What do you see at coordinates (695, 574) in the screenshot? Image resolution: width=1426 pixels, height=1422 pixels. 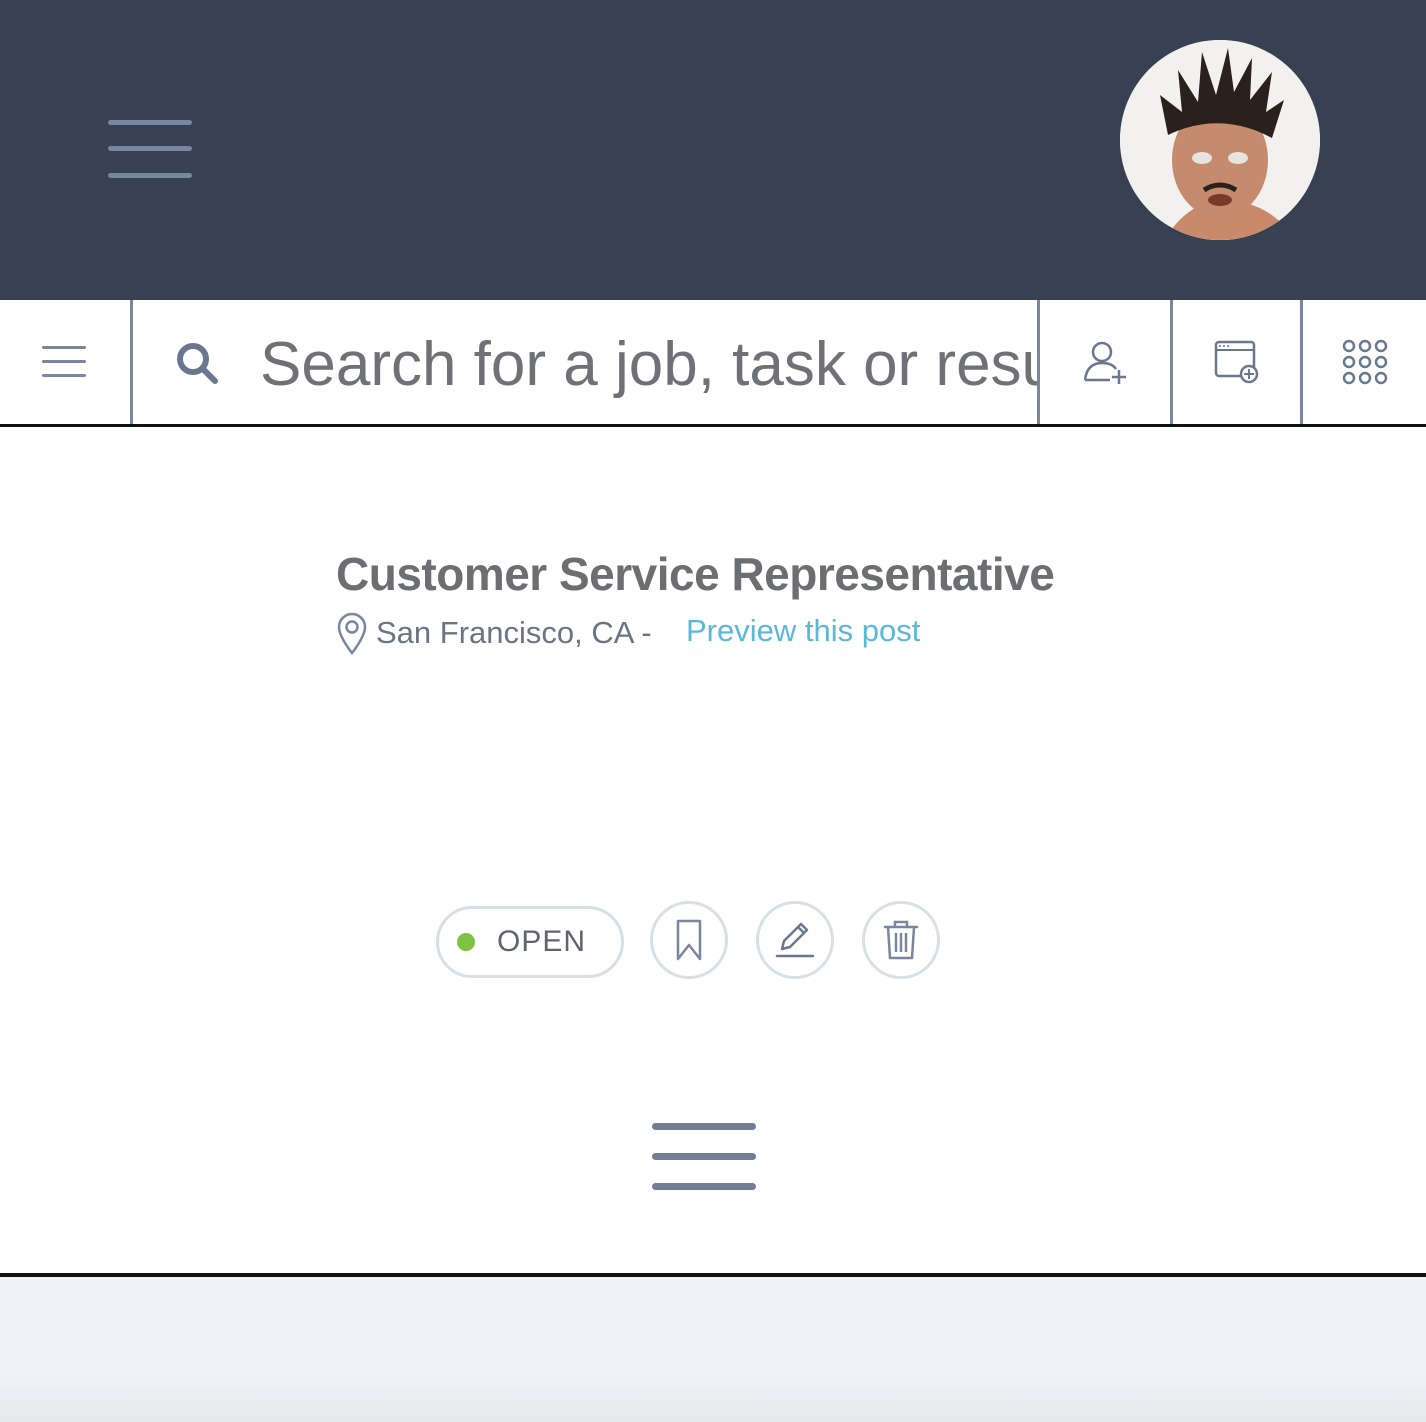 I see `job-title: Customer Service Representative` at bounding box center [695, 574].